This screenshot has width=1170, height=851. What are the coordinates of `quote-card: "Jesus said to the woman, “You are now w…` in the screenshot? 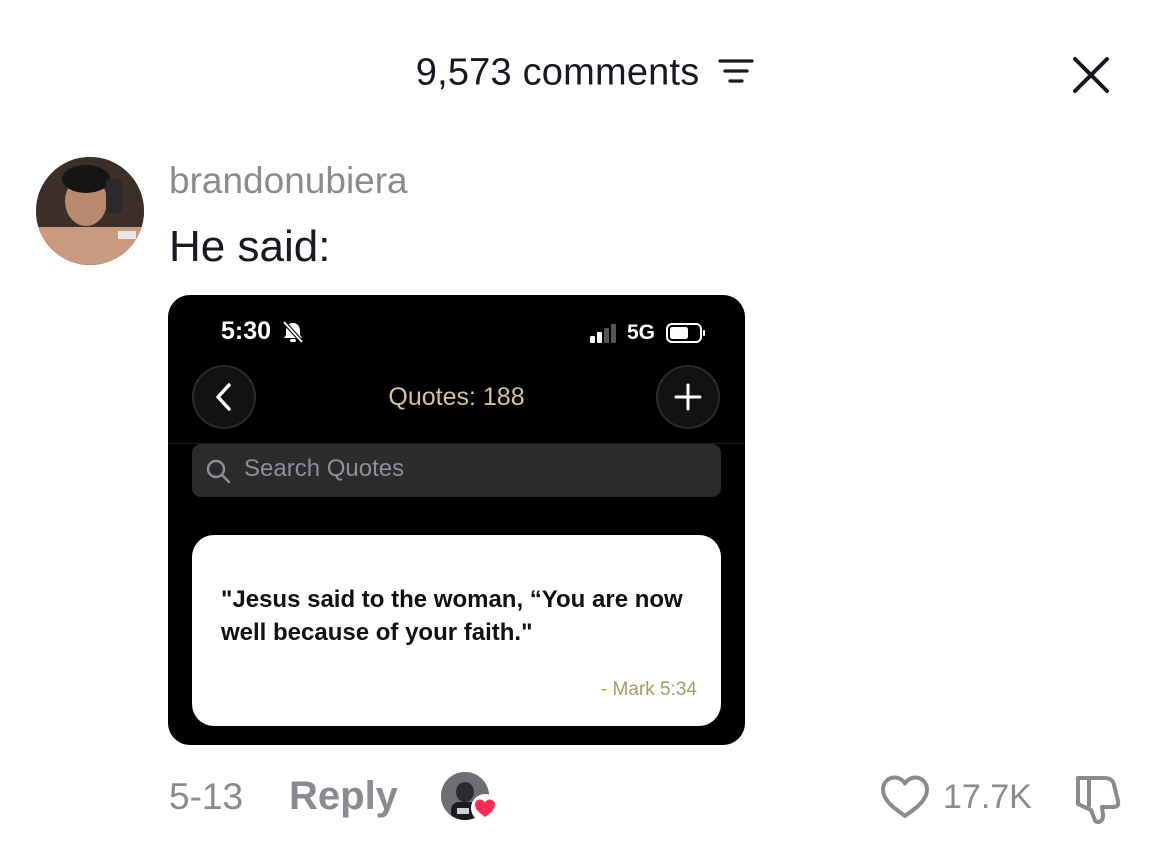 It's located at (456, 630).